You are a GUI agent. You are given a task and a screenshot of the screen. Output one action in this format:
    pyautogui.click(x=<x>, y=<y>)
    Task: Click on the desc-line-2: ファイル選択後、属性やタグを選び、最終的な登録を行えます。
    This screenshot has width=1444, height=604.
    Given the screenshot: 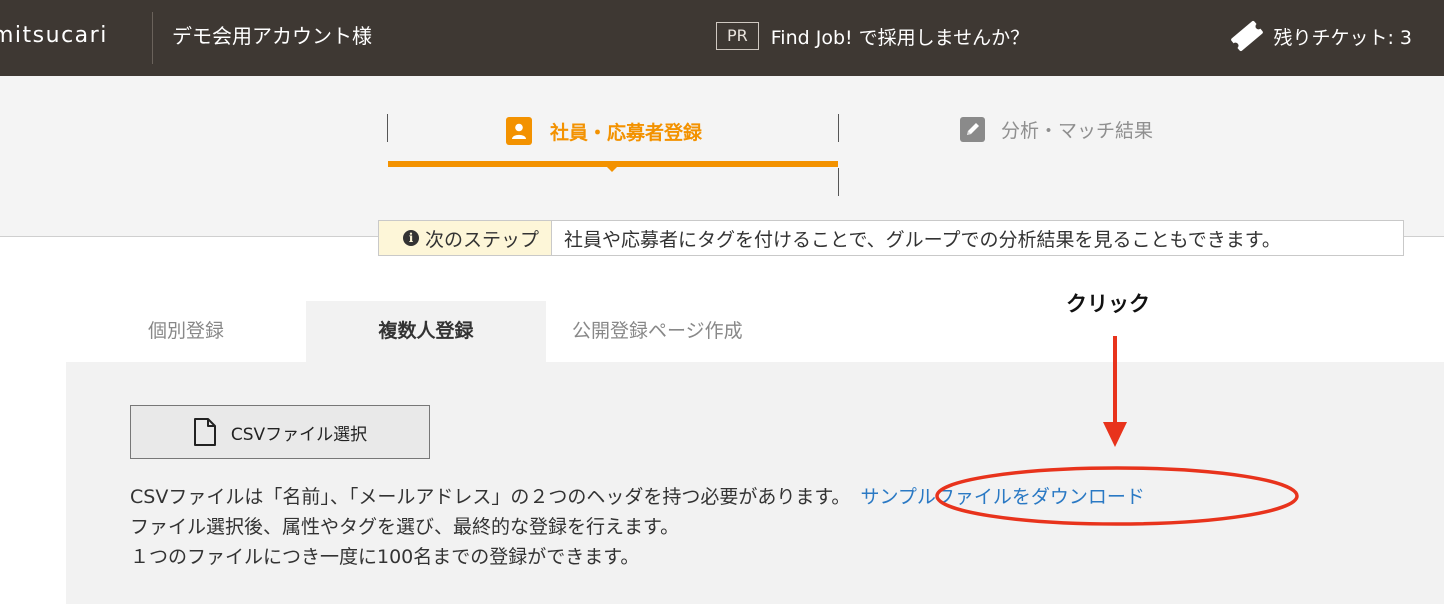 What is the action you would take?
    pyautogui.click(x=405, y=527)
    